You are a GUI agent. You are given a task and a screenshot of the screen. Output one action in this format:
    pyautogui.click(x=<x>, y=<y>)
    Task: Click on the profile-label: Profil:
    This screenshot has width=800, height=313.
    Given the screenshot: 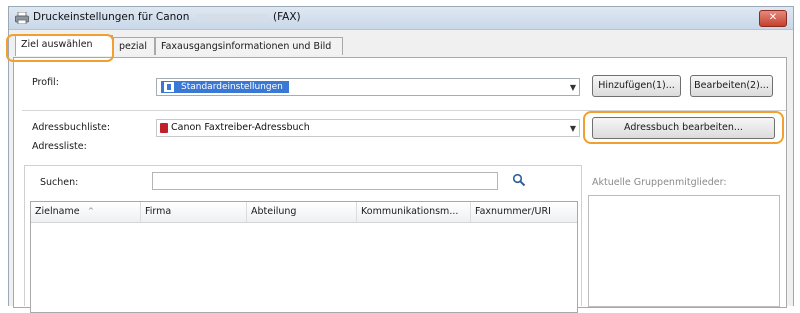 What is the action you would take?
    pyautogui.click(x=45, y=82)
    